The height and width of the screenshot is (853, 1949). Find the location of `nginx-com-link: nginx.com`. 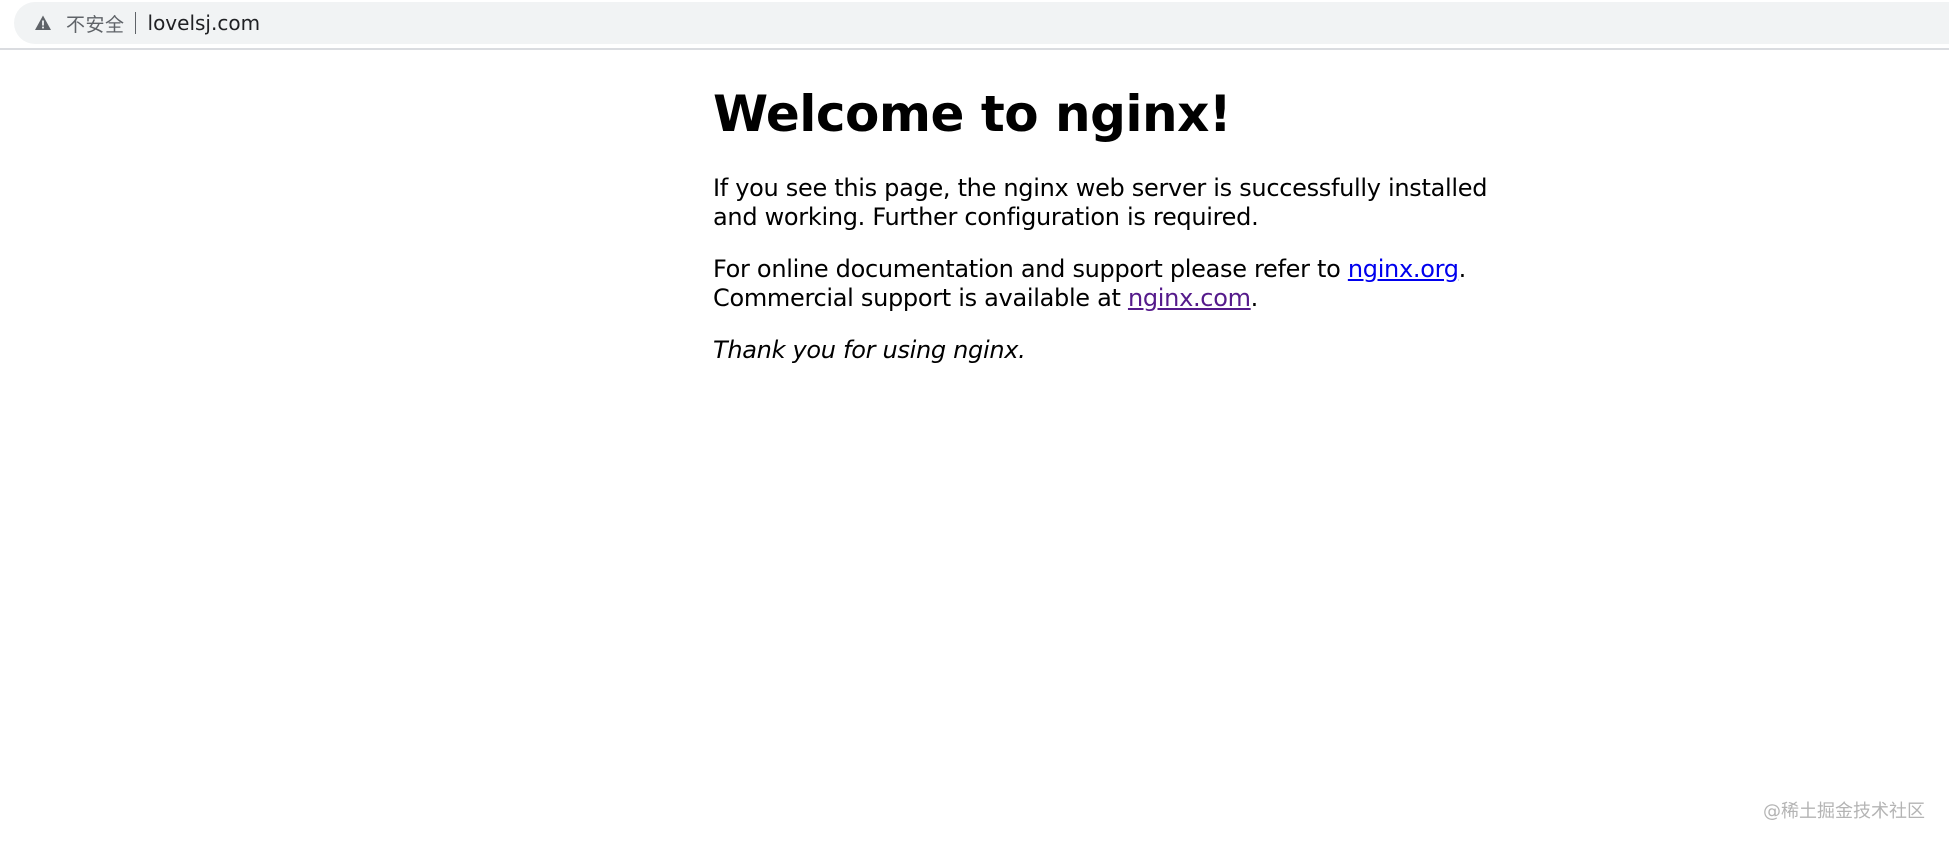

nginx-com-link: nginx.com is located at coordinates (1189, 298).